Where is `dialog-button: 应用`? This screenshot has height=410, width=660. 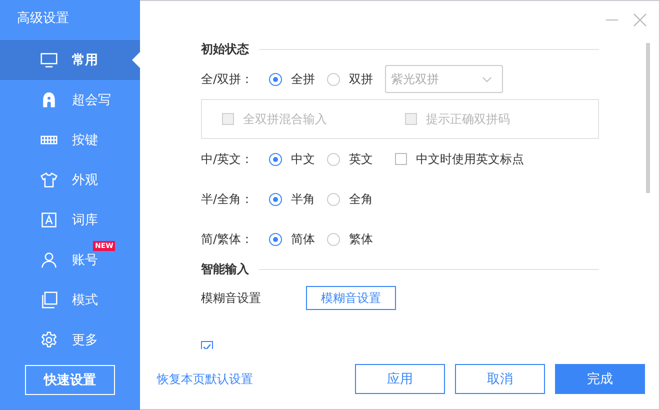 dialog-button: 应用 is located at coordinates (400, 379).